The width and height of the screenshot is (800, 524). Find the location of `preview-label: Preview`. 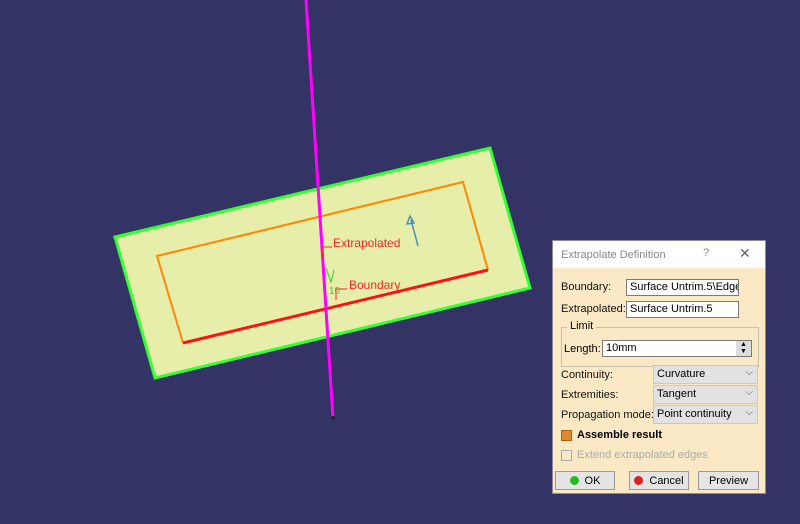

preview-label: Preview is located at coordinates (728, 480).